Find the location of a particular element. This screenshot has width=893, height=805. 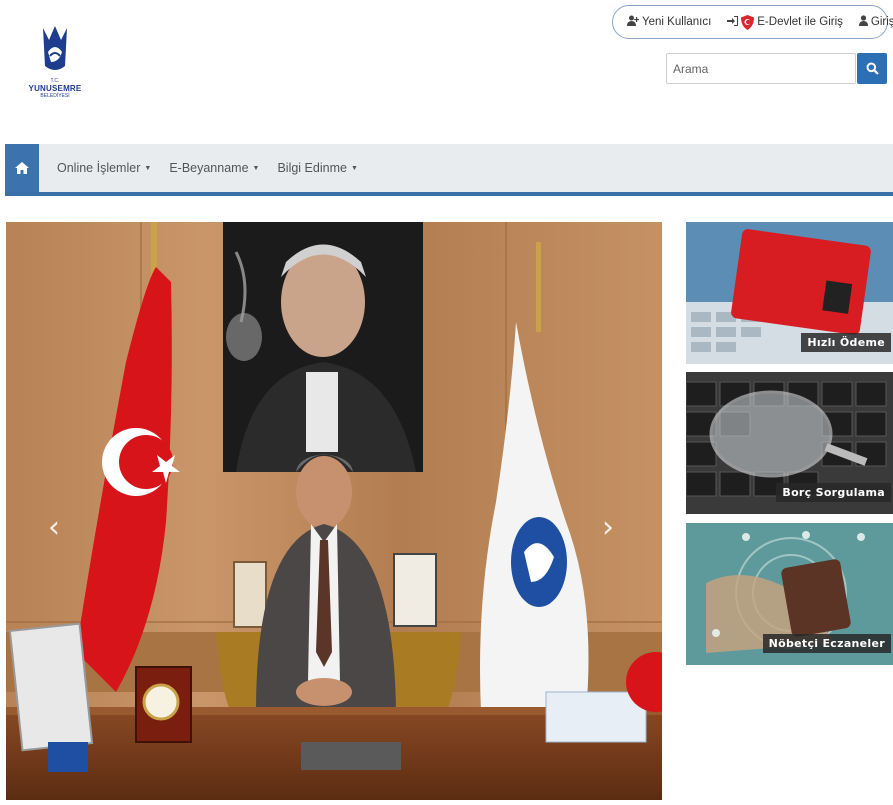

logo-name: YUNUSEMRE is located at coordinates (55, 88).